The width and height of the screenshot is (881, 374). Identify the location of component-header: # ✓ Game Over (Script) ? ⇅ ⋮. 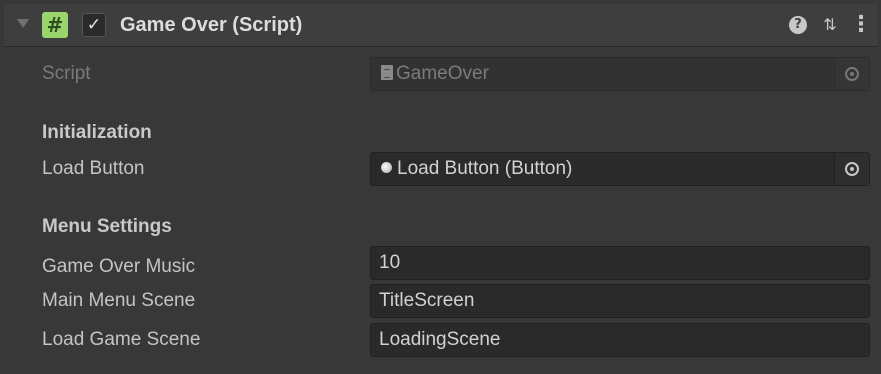
(441, 25).